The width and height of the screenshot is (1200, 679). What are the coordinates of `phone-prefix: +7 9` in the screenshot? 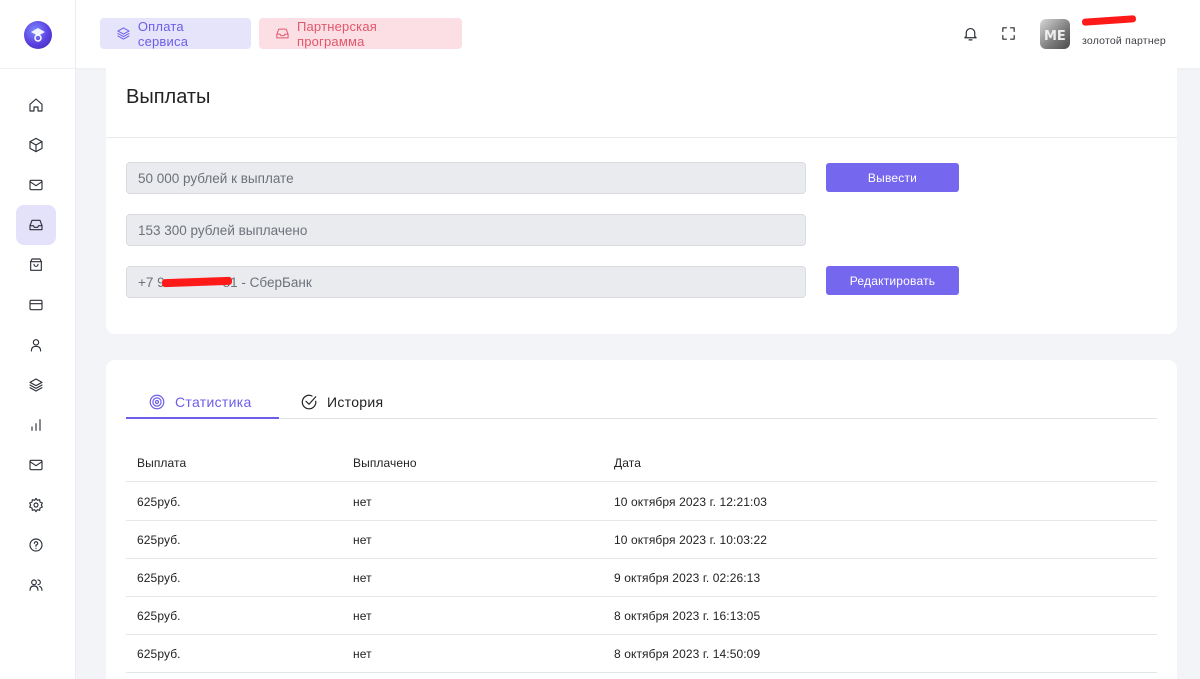 It's located at (151, 282).